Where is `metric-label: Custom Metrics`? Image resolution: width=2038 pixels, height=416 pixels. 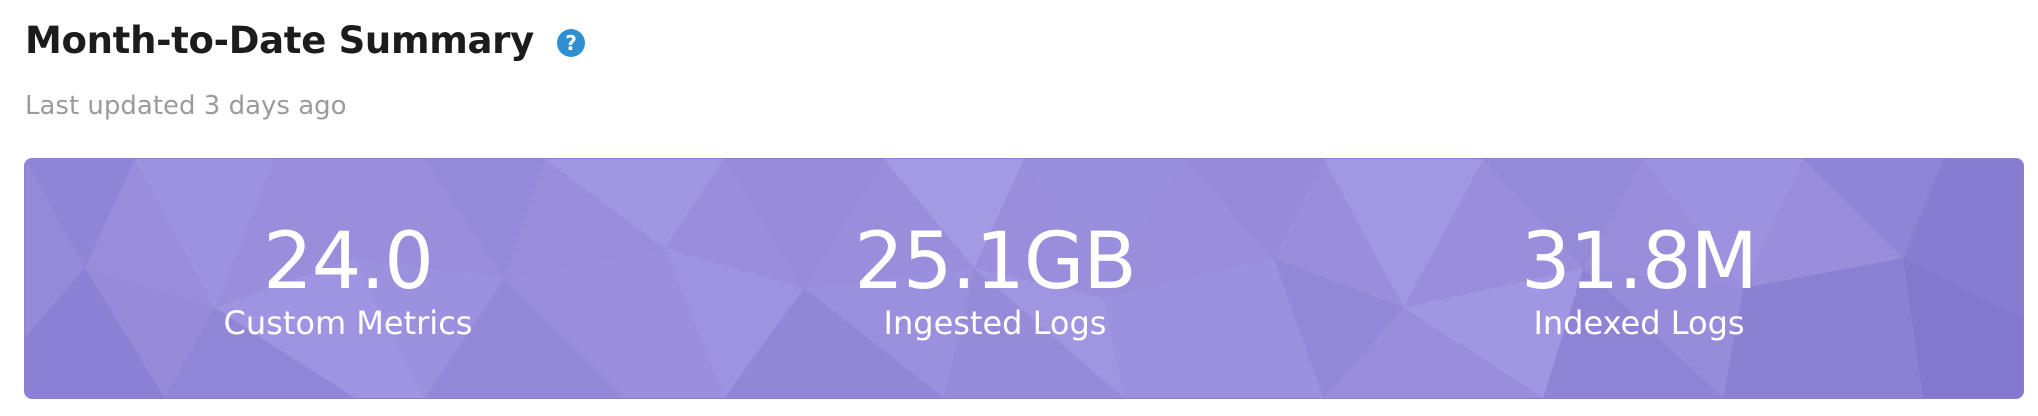
metric-label: Custom Metrics is located at coordinates (348, 323).